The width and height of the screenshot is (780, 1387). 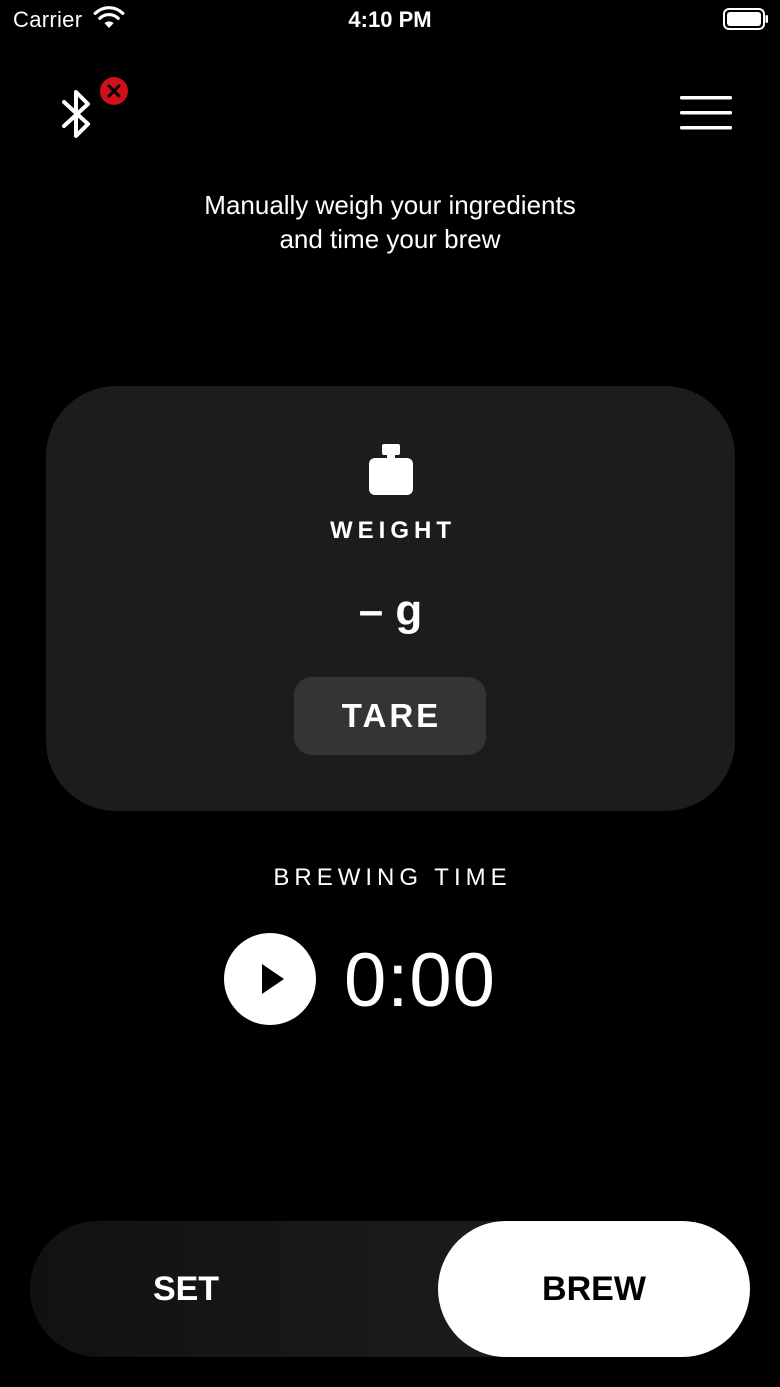 What do you see at coordinates (390, 610) in the screenshot?
I see `weight-value: – g` at bounding box center [390, 610].